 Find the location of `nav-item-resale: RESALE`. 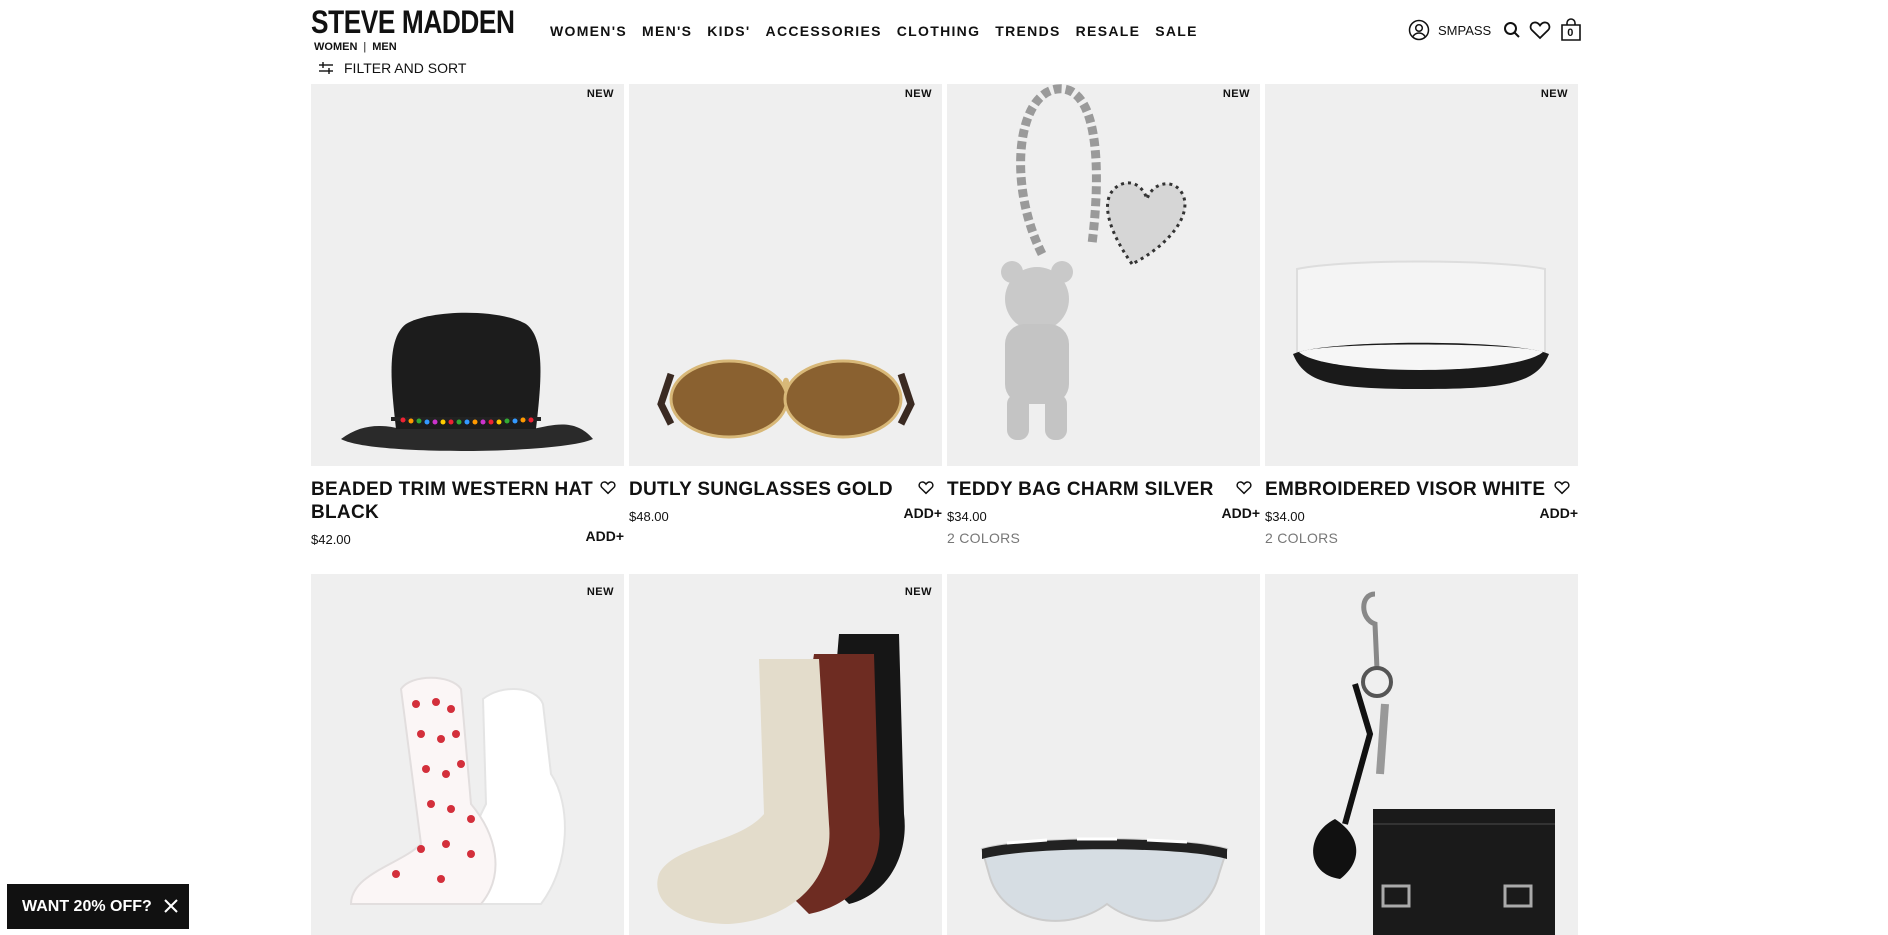

nav-item-resale: RESALE is located at coordinates (1108, 31).